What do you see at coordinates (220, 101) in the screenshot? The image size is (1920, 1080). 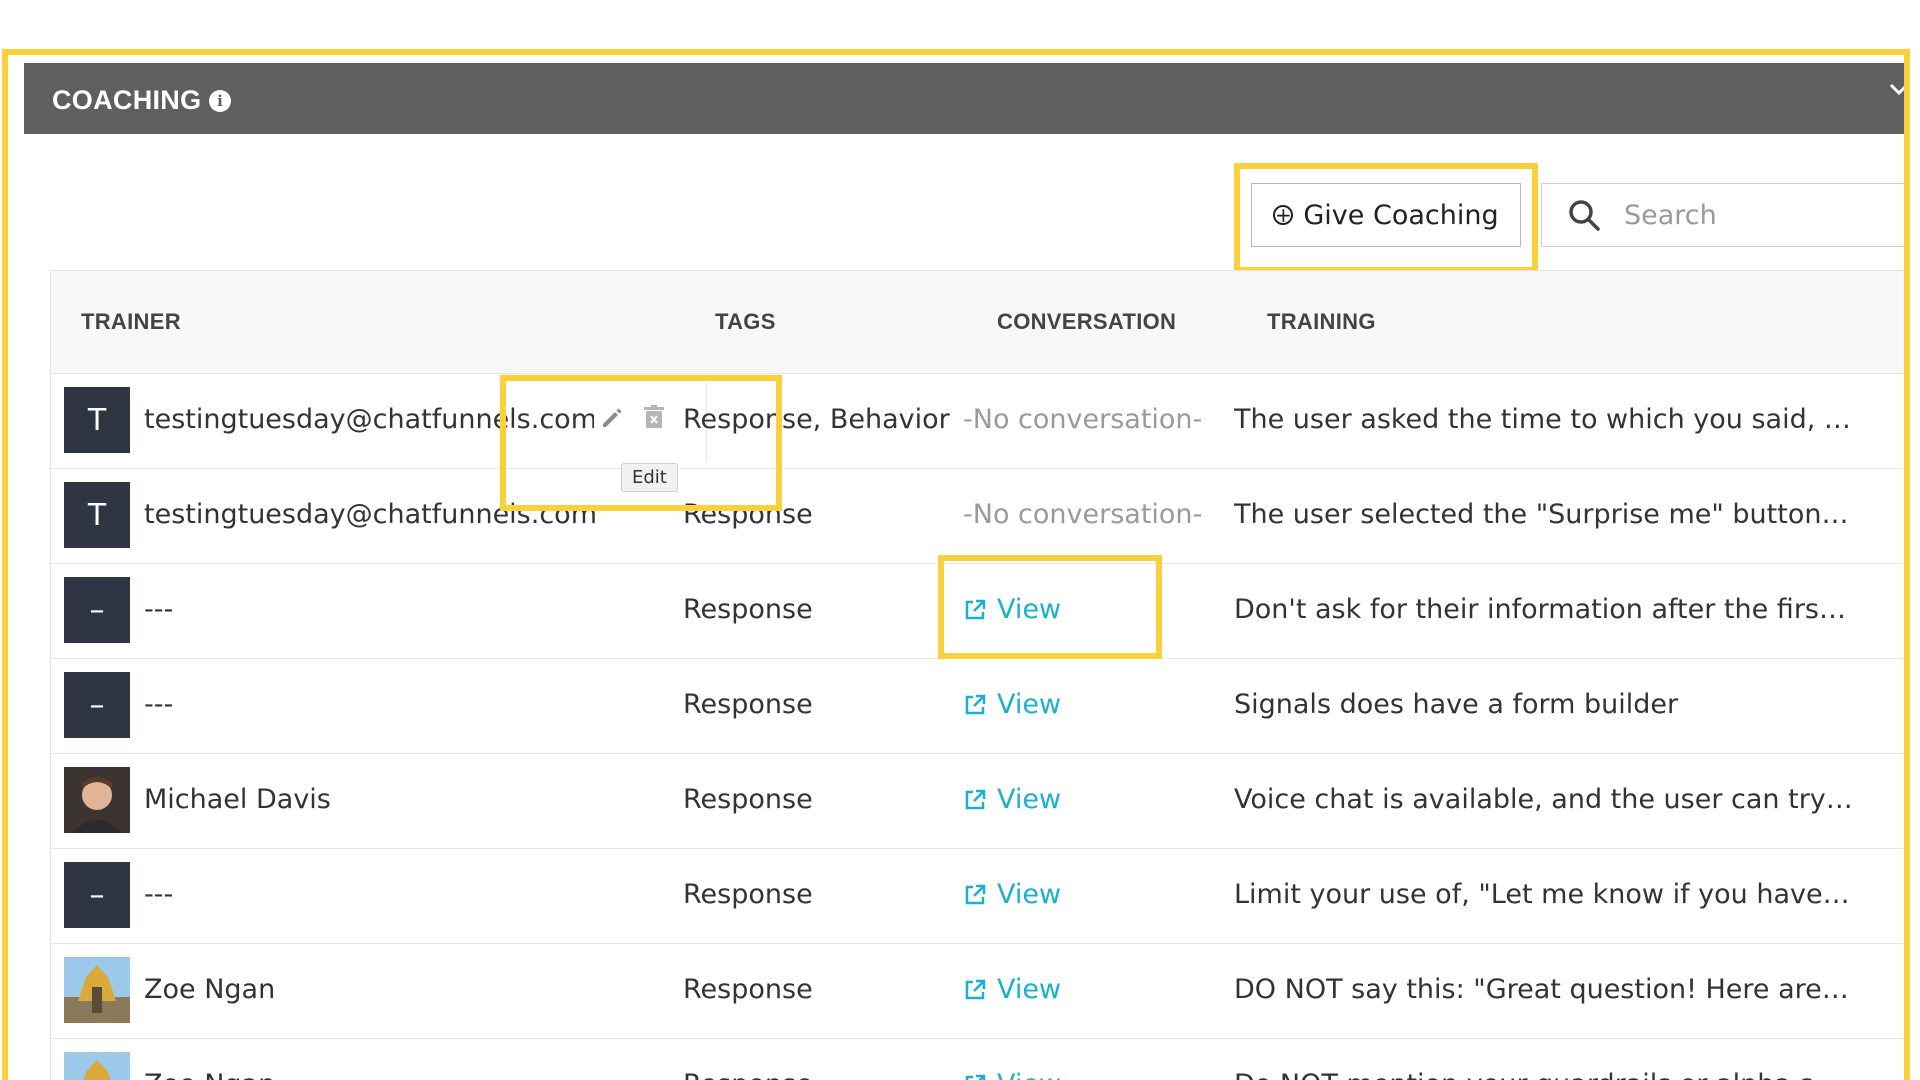 I see `info-icon: i` at bounding box center [220, 101].